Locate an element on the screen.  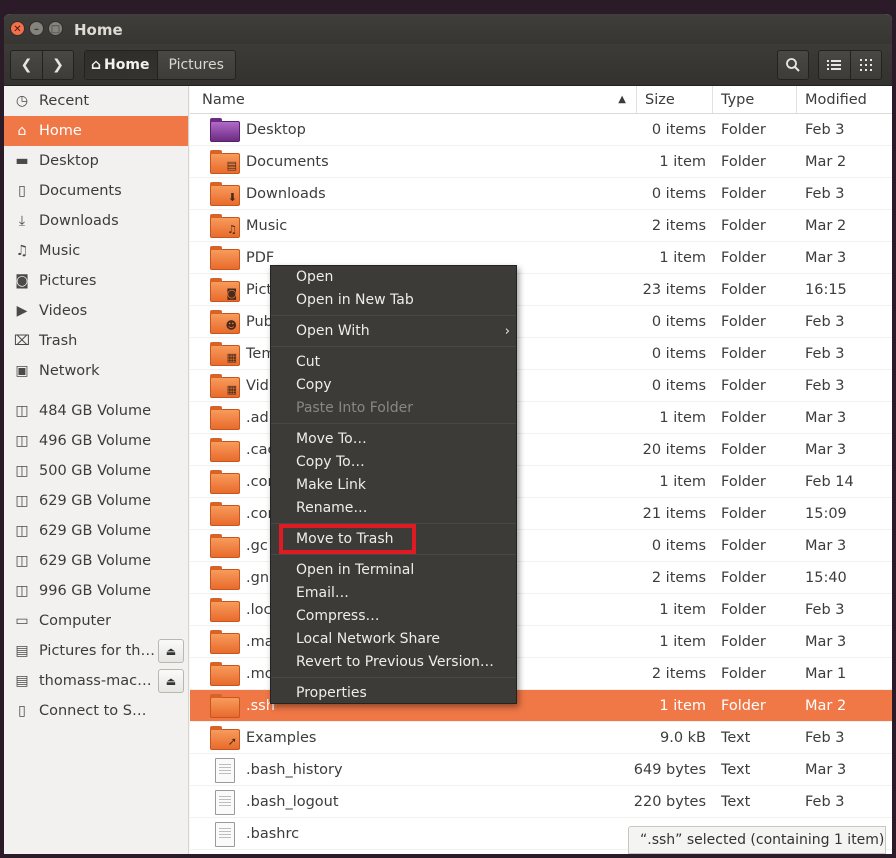
table-row: Desktop 0 items Folder Feb 3 is located at coordinates (541, 130).